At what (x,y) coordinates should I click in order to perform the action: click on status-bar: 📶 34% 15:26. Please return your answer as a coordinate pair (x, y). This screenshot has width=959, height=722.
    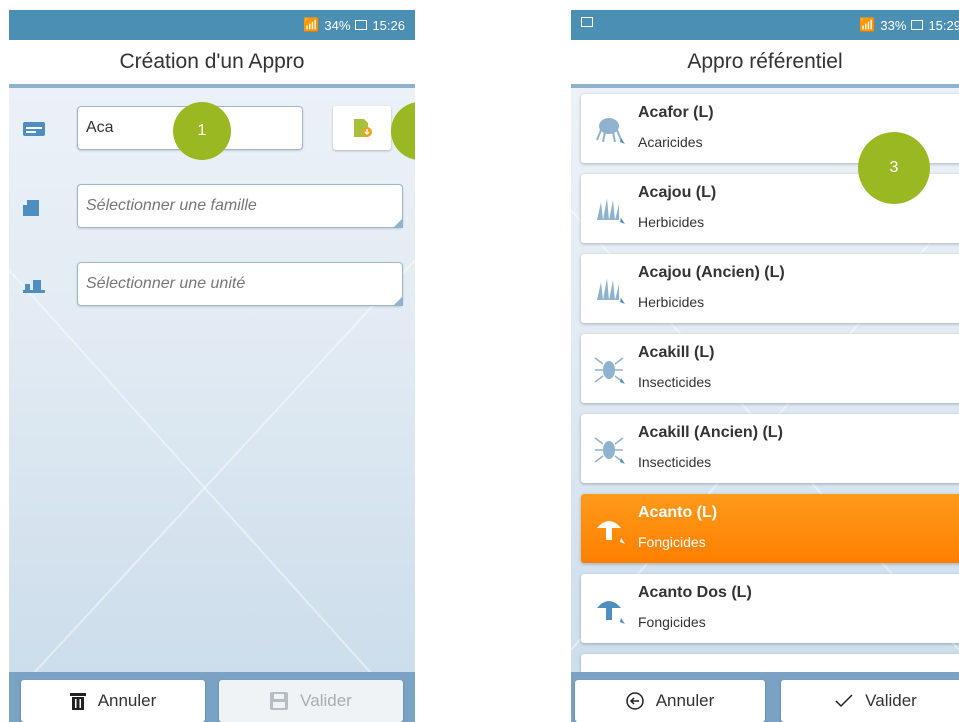
    Looking at the image, I should click on (212, 25).